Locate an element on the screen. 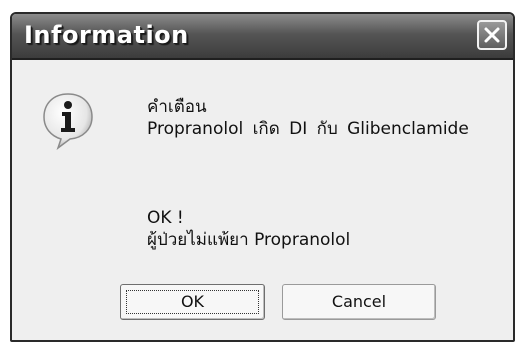 This screenshot has width=525, height=352. status-detail: ผู้ป่วยไม่แพ้ยา Propranolol is located at coordinates (249, 240).